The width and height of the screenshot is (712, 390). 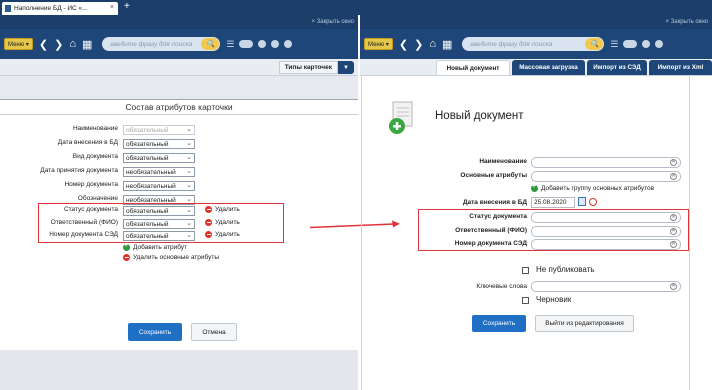 I want to click on exit-edit-button: Выйти из редактирования, so click(x=584, y=323).